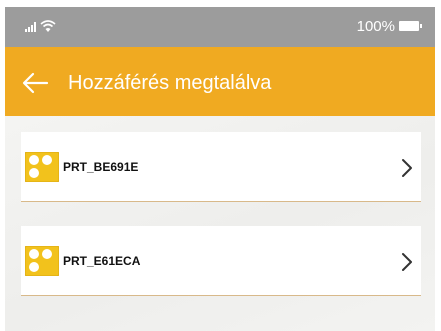 Image resolution: width=441 pixels, height=331 pixels. I want to click on wifi-icon, so click(48, 26).